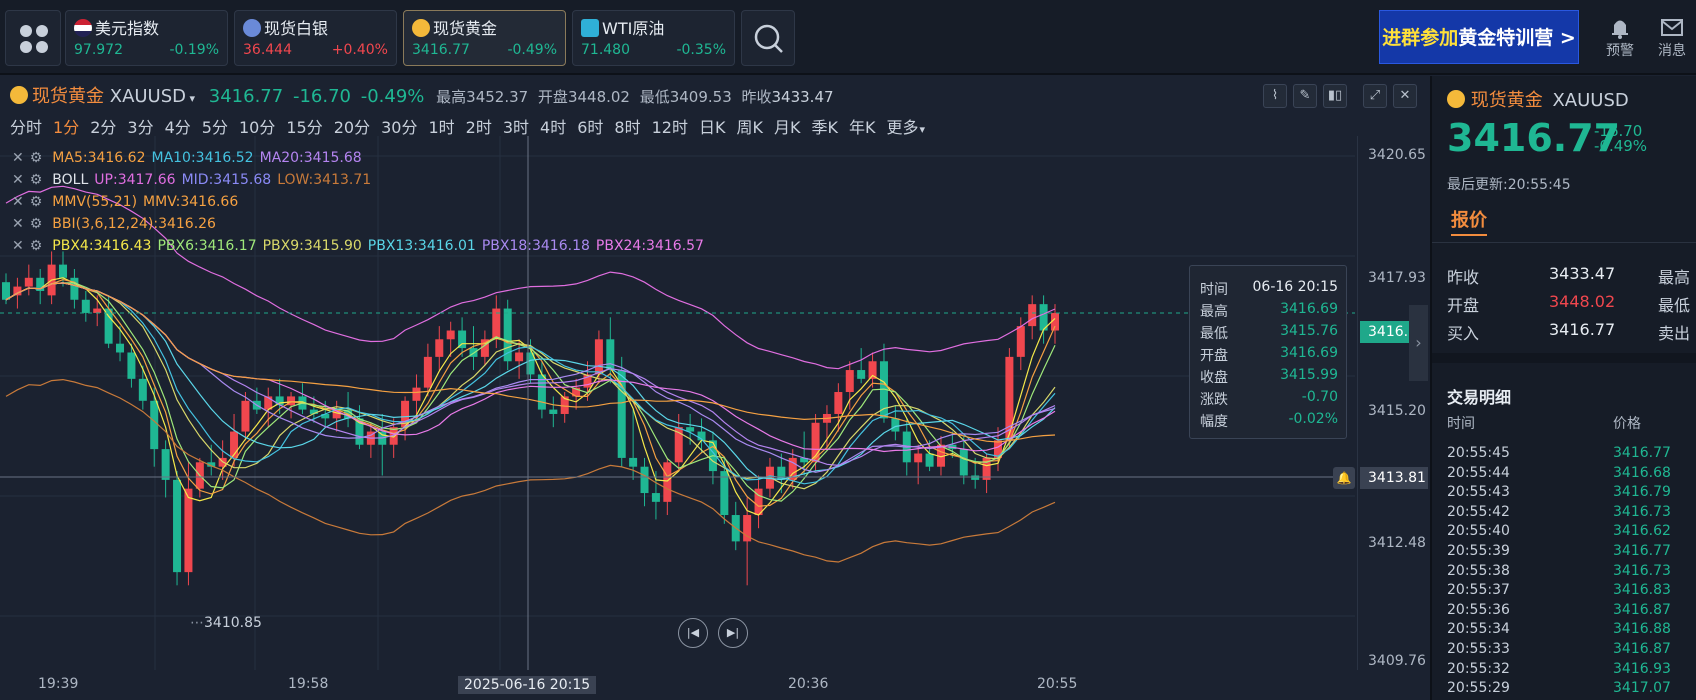  What do you see at coordinates (627, 127) in the screenshot?
I see `timeframe-15: 8时` at bounding box center [627, 127].